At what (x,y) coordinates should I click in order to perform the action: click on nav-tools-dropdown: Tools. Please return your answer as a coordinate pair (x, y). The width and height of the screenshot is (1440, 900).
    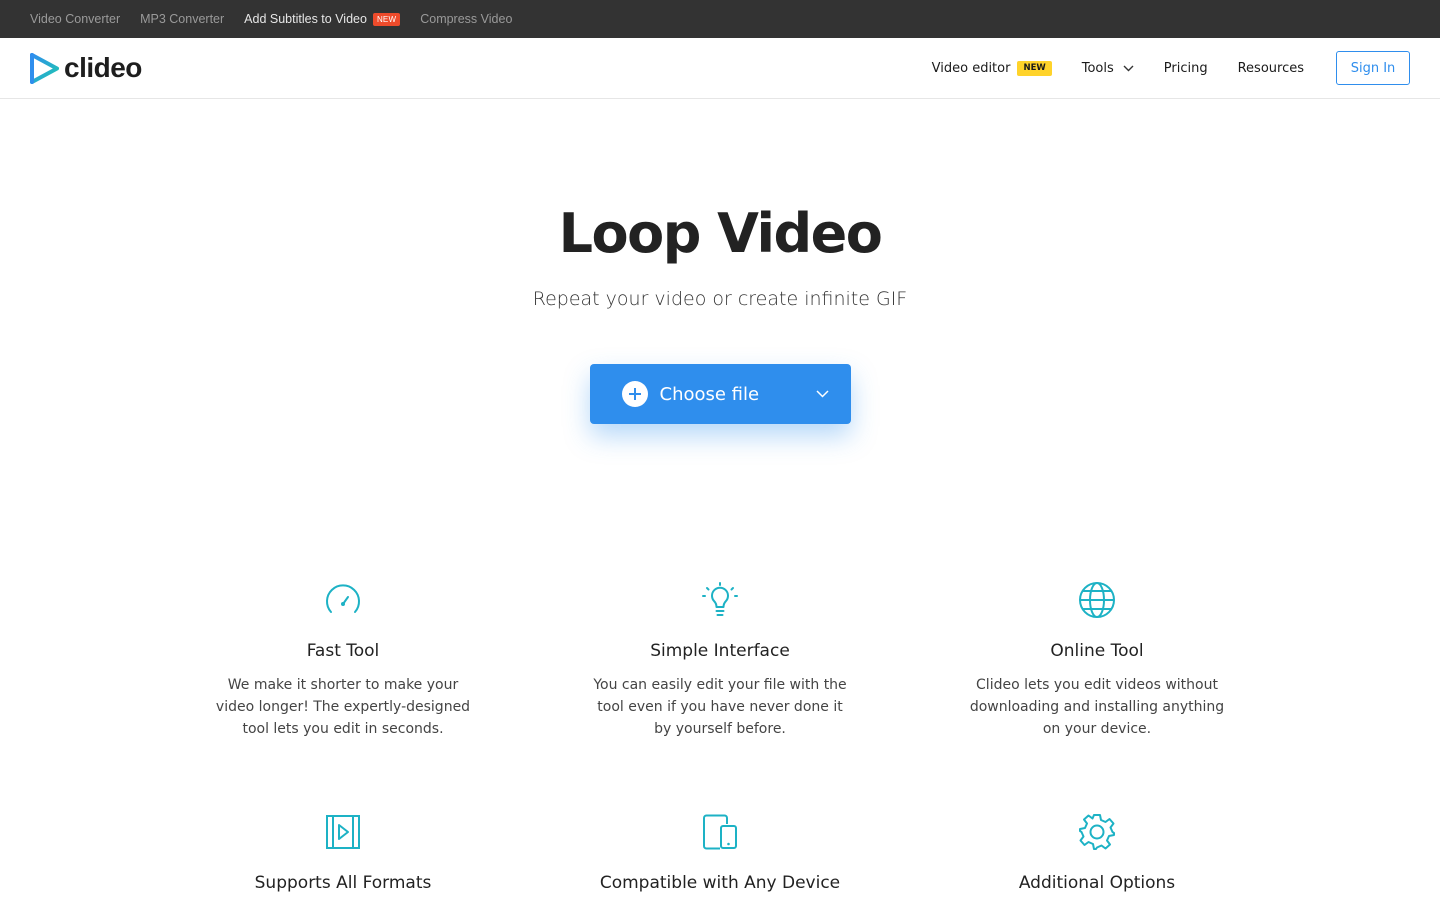
    Looking at the image, I should click on (1108, 68).